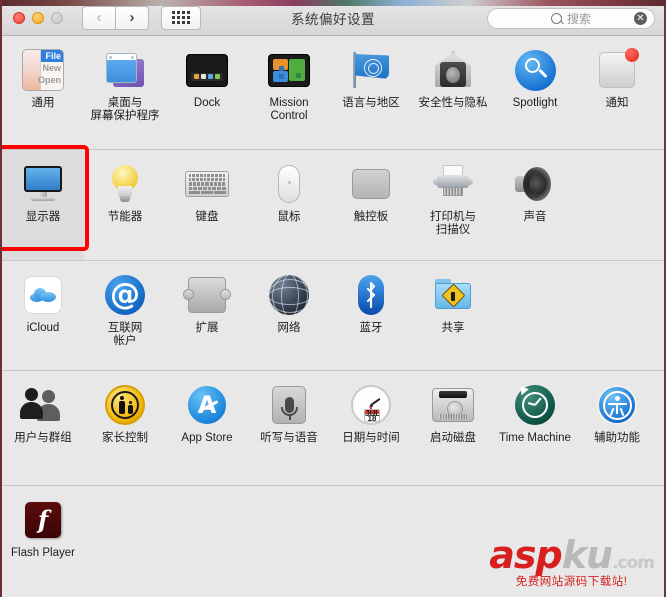 The image size is (666, 597). I want to click on pref-icloud: iCloud, so click(43, 315).